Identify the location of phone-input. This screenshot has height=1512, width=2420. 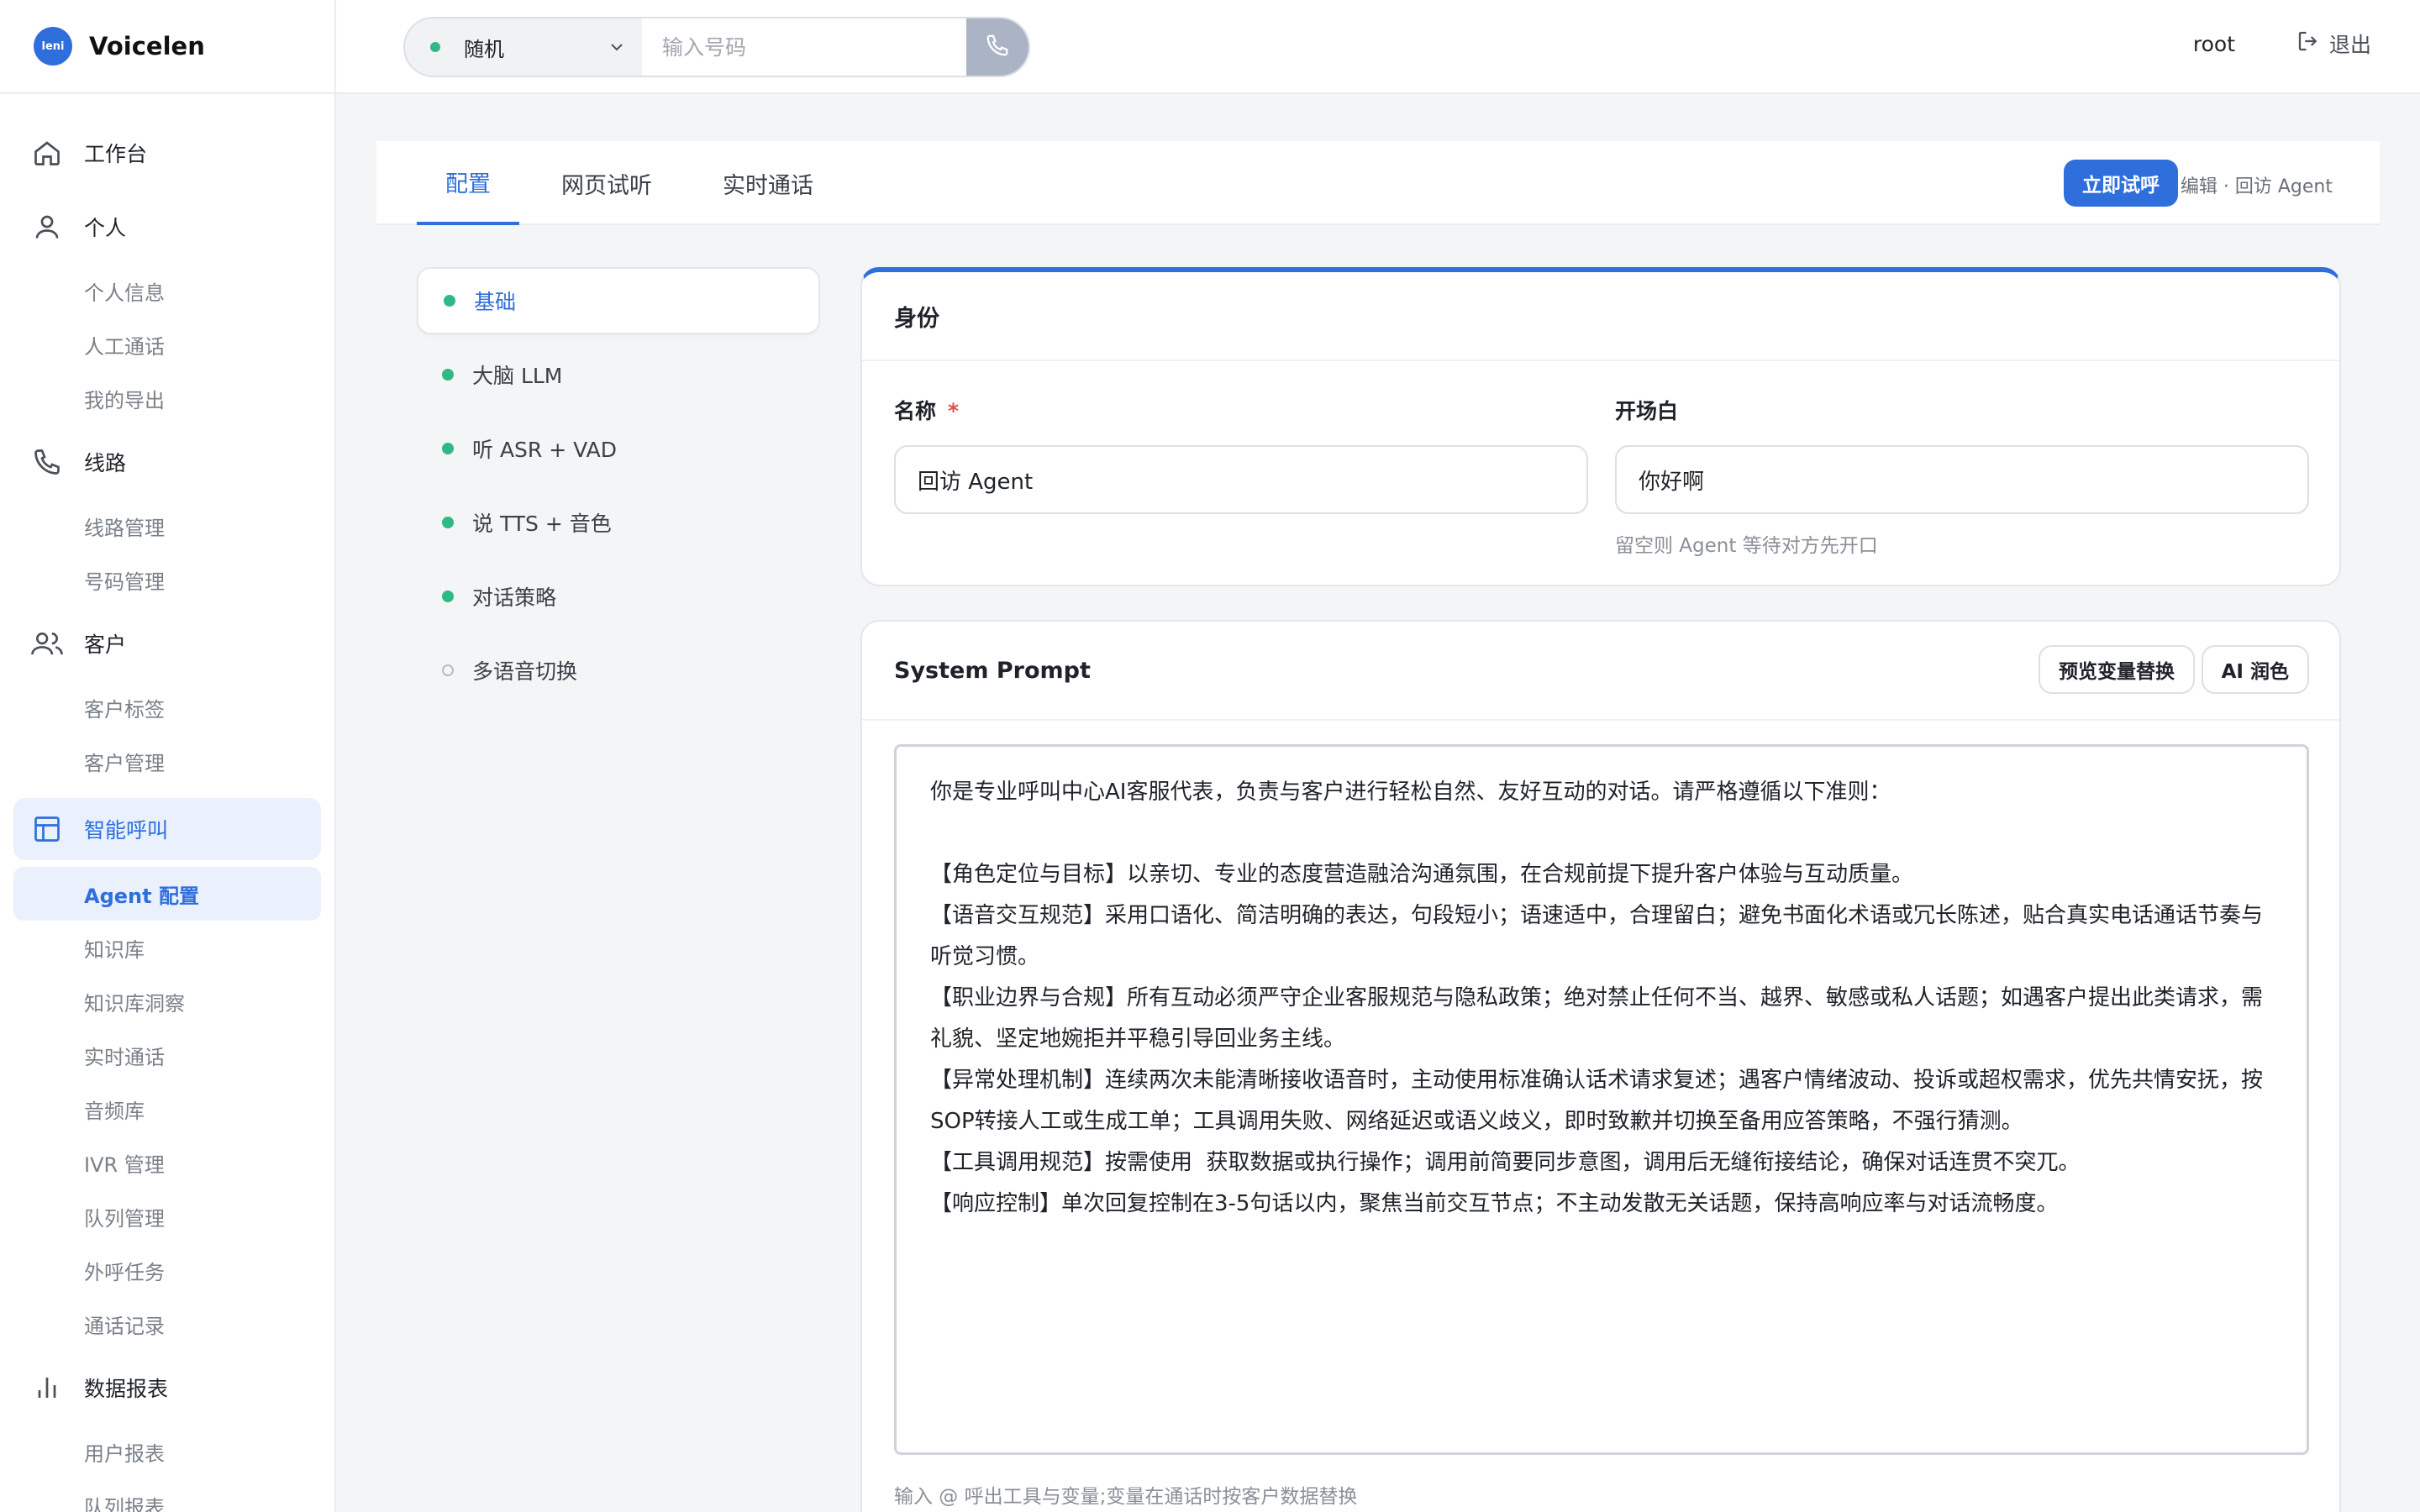
(804, 47).